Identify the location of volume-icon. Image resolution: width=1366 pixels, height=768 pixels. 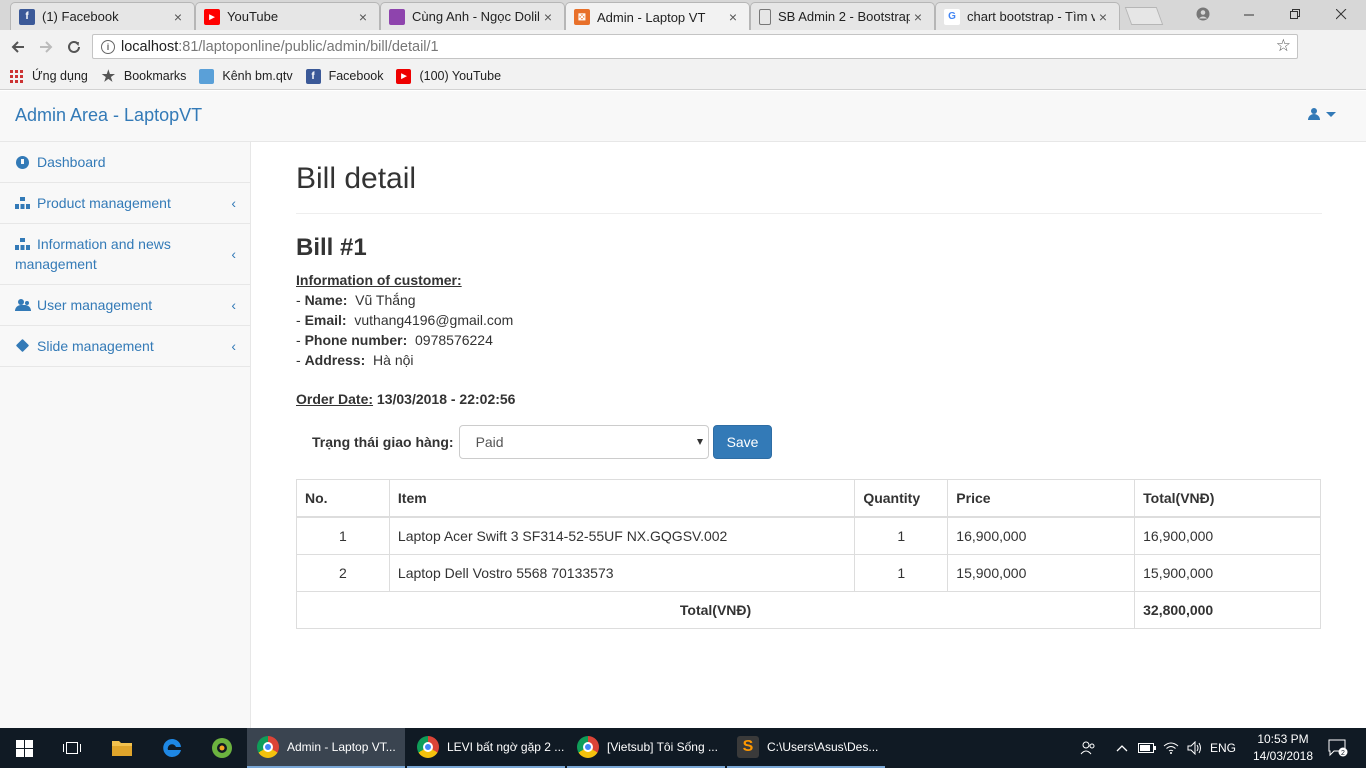
(1195, 748).